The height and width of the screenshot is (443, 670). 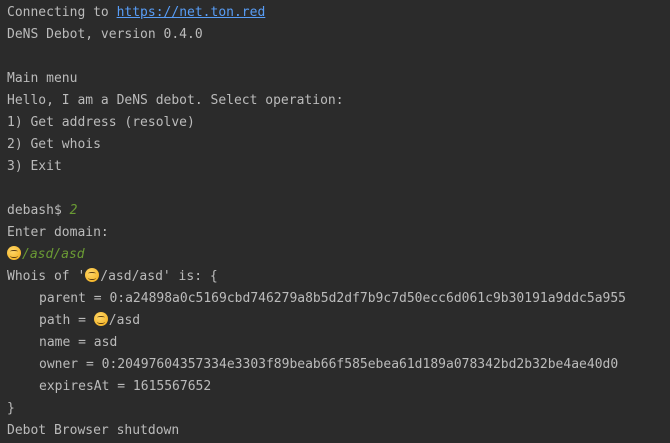 I want to click on close-brace-line: }, so click(x=11, y=408).